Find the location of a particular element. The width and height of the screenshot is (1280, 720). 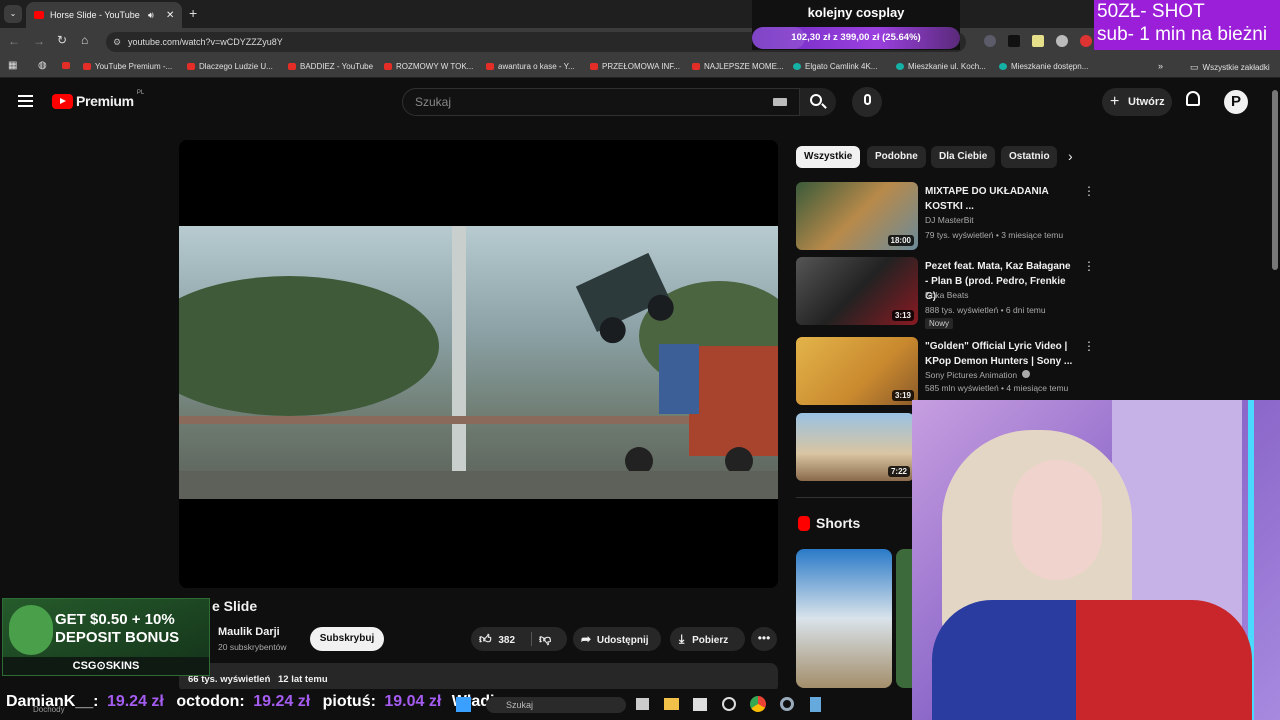

menu-icon is located at coordinates (25, 101).